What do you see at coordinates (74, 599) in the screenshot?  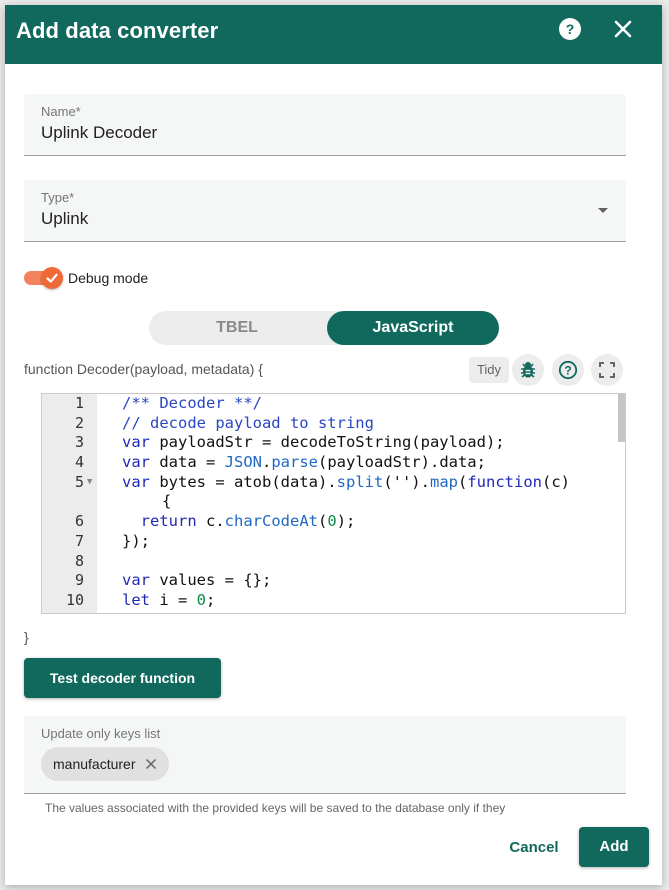 I see `line-number: 10` at bounding box center [74, 599].